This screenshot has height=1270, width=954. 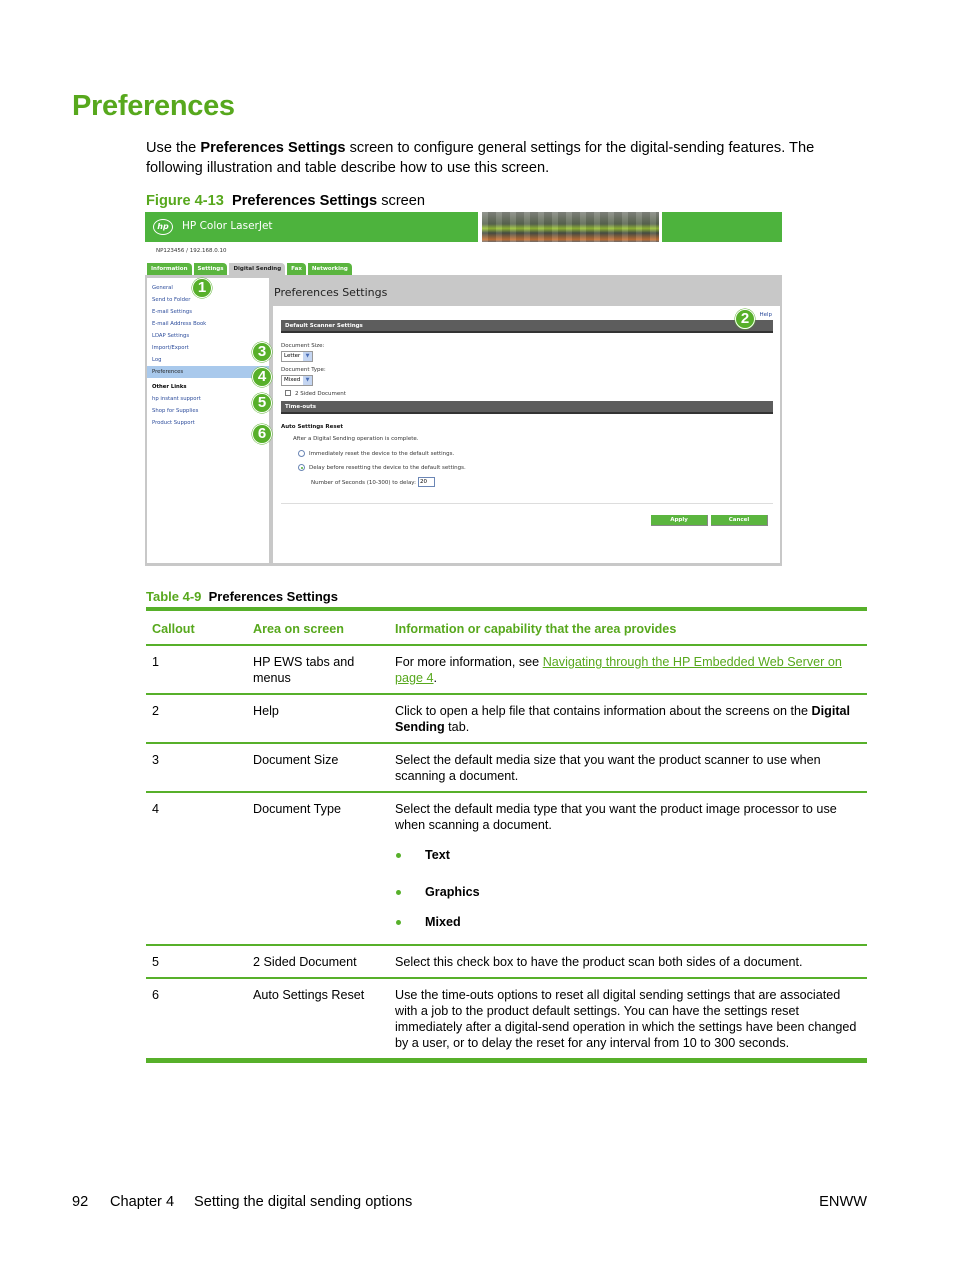 I want to click on cancel-button: Cancel, so click(x=739, y=520).